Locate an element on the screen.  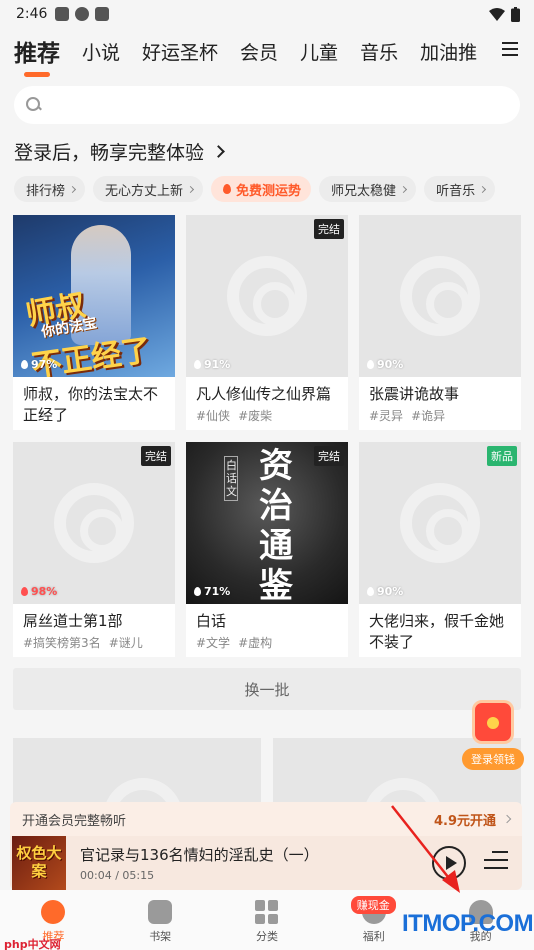
book-tags: #文学 #虚构 is located at coordinates (267, 641).